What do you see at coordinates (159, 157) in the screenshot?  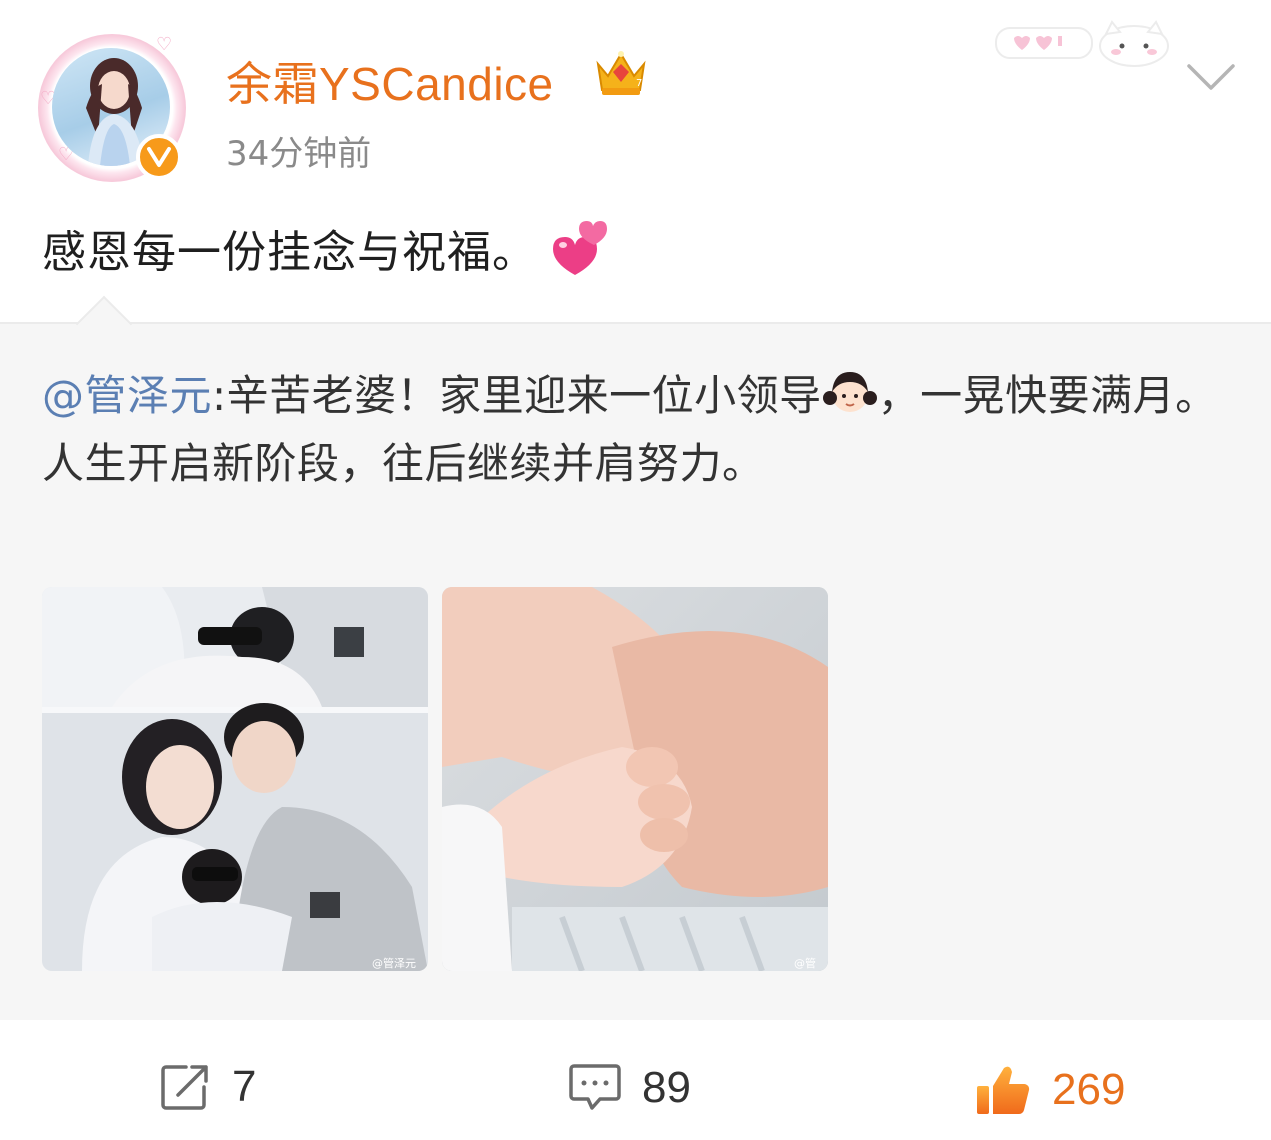 I see `verified-badge-icon` at bounding box center [159, 157].